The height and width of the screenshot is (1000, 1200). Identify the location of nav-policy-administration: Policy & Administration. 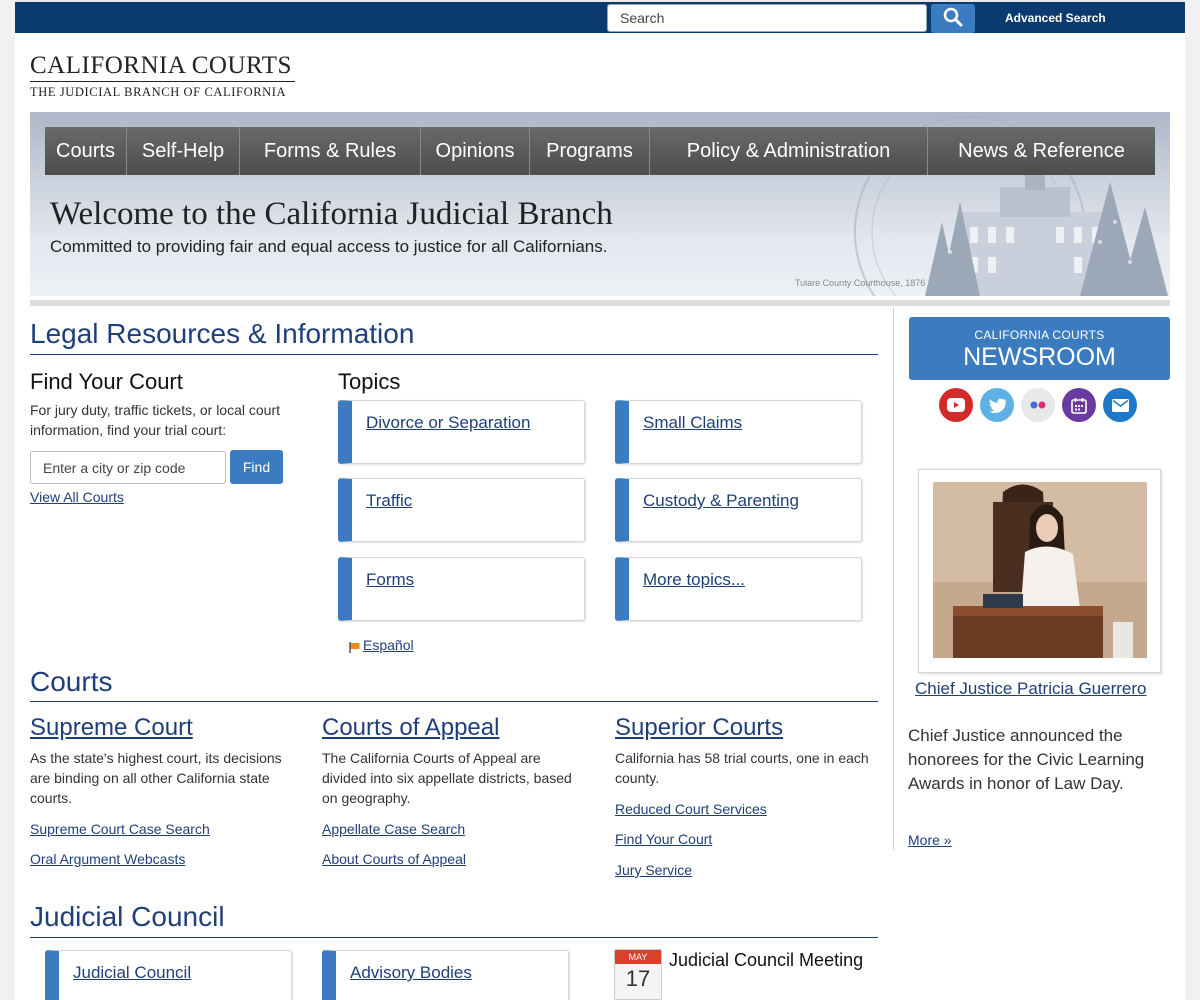
(789, 151).